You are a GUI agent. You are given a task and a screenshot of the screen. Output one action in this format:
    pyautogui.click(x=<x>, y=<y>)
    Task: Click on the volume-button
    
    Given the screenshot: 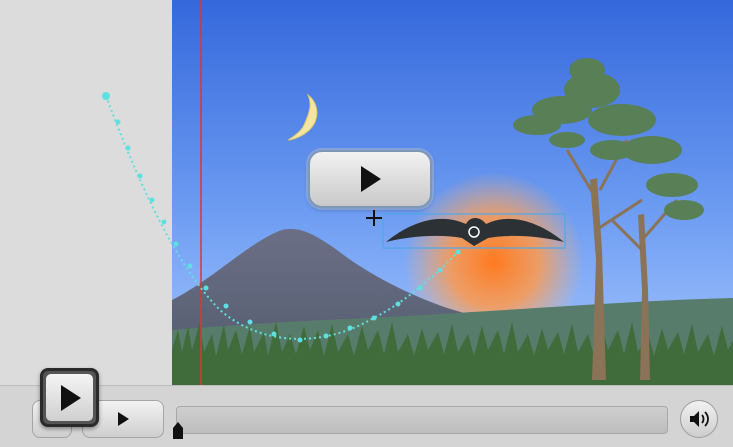 What is the action you would take?
    pyautogui.click(x=699, y=419)
    